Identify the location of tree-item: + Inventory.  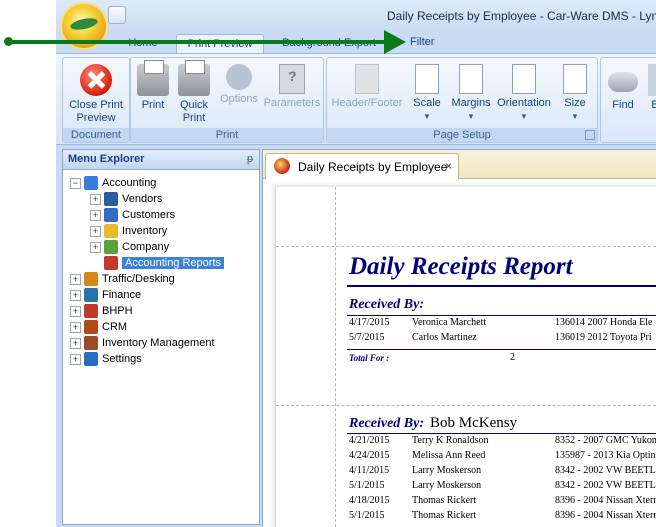
(128, 231).